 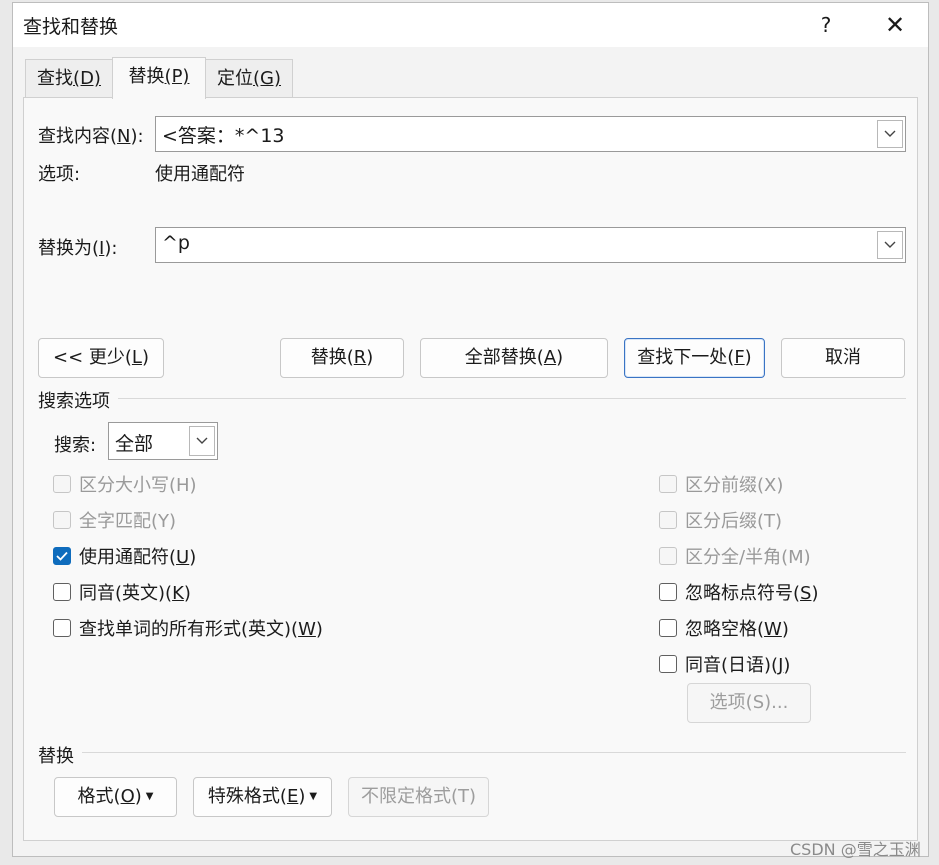 I want to click on replace-with-input: ^p, so click(x=176, y=243).